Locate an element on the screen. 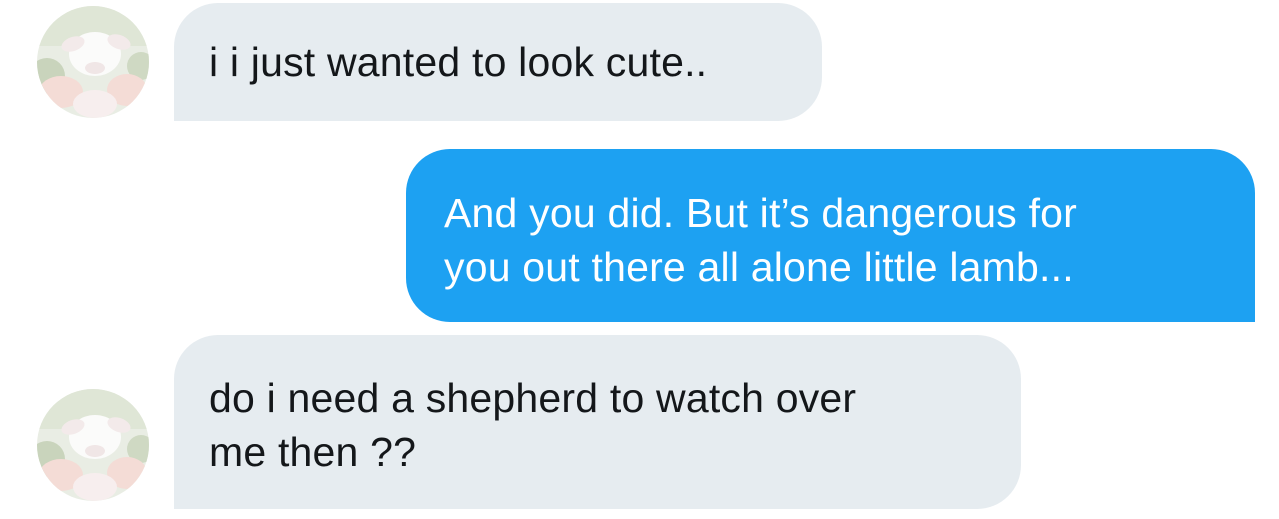  message-bubble-incoming: i i just wanted to look cute.. is located at coordinates (498, 62).